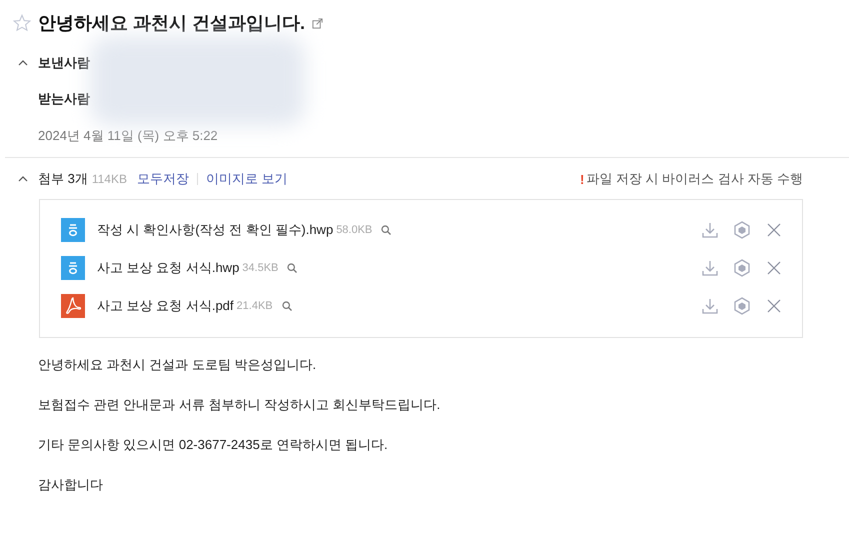  What do you see at coordinates (694, 179) in the screenshot?
I see `virus-scan-notice: 파일 저장 시 바이러스 검사 자동 수행` at bounding box center [694, 179].